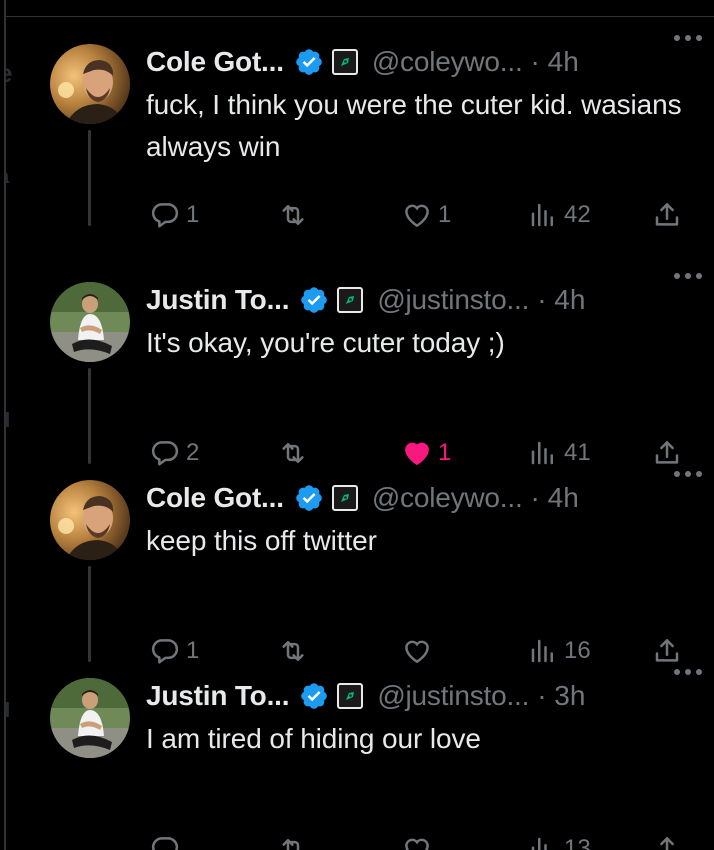  Describe the element at coordinates (360, 16) in the screenshot. I see `top-divider` at that location.